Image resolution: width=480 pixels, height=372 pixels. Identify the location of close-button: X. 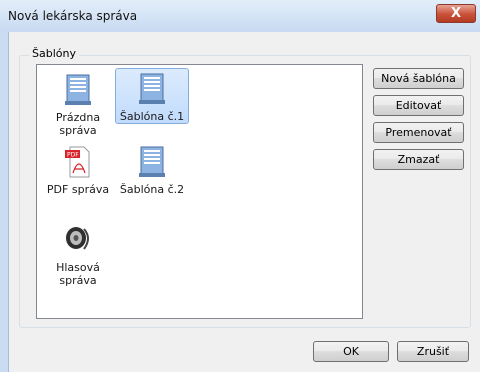
(456, 13).